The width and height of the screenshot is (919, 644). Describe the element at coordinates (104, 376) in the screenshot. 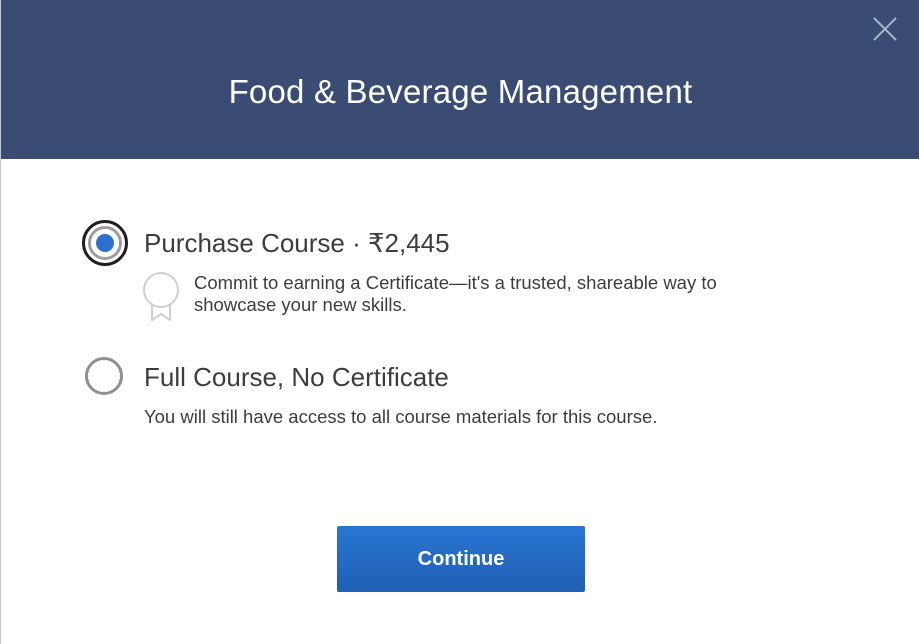

I see `radio-full-course-no-certificate` at that location.